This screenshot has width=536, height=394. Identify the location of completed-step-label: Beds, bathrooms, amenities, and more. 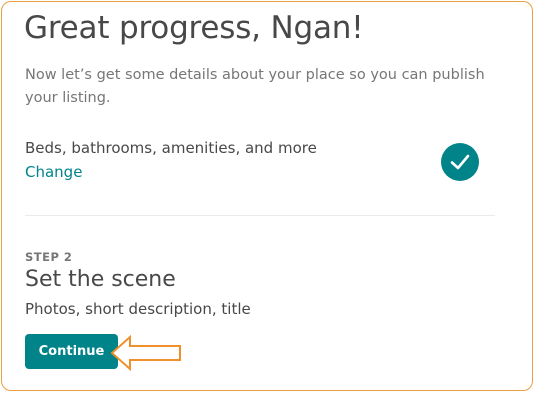
(171, 148).